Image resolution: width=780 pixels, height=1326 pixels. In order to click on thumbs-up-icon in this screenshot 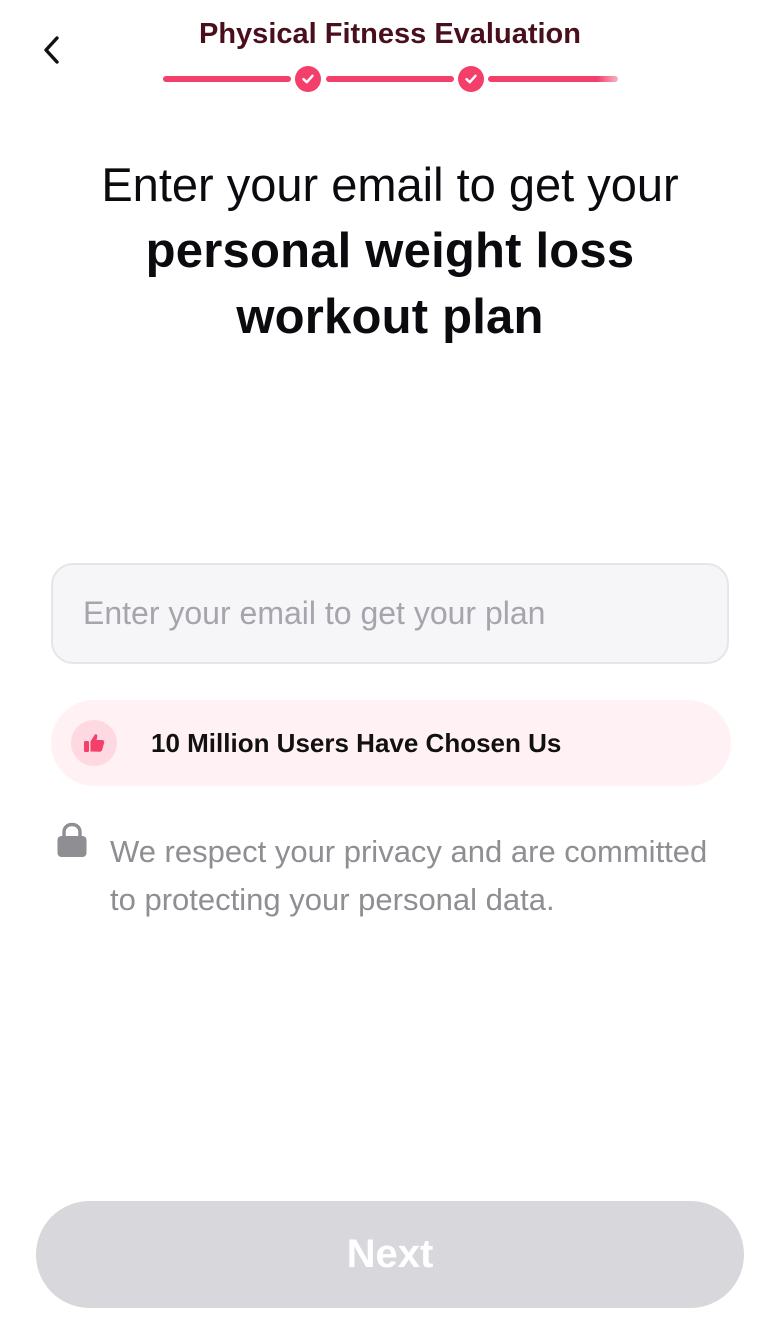, I will do `click(94, 743)`.